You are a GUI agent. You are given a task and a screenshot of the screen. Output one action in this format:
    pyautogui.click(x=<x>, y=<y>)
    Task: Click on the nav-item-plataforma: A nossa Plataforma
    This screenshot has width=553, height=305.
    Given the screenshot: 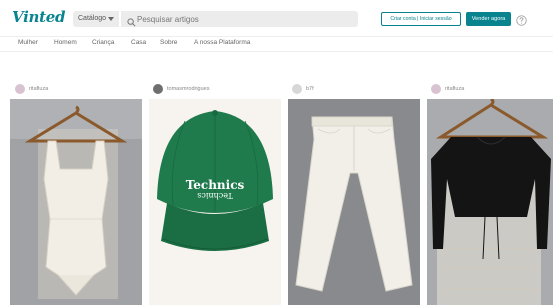 What is the action you would take?
    pyautogui.click(x=222, y=42)
    